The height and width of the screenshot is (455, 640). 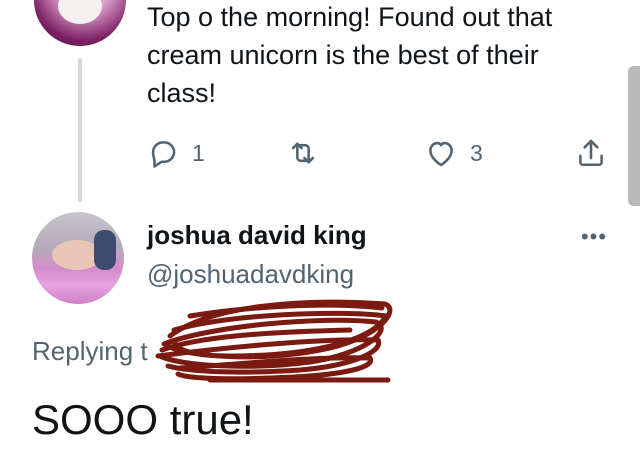 I want to click on share-icon, so click(x=591, y=153).